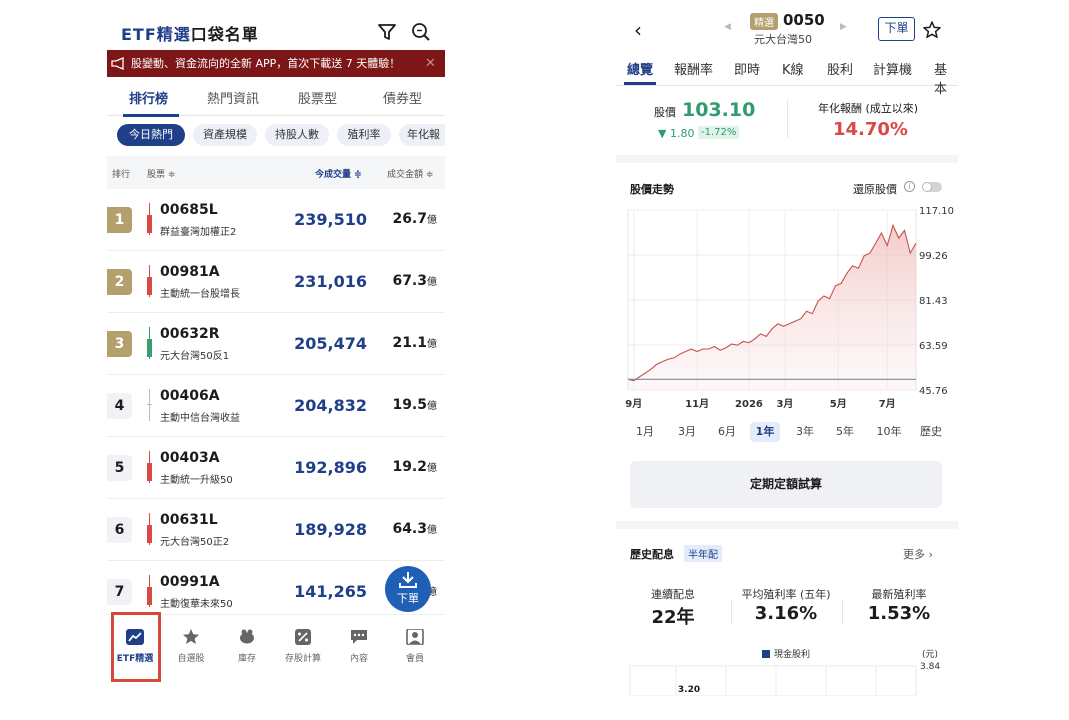  Describe the element at coordinates (276, 468) in the screenshot. I see `table-row: 5 00403A 主動統一升級50 192,896 19.2億` at that location.